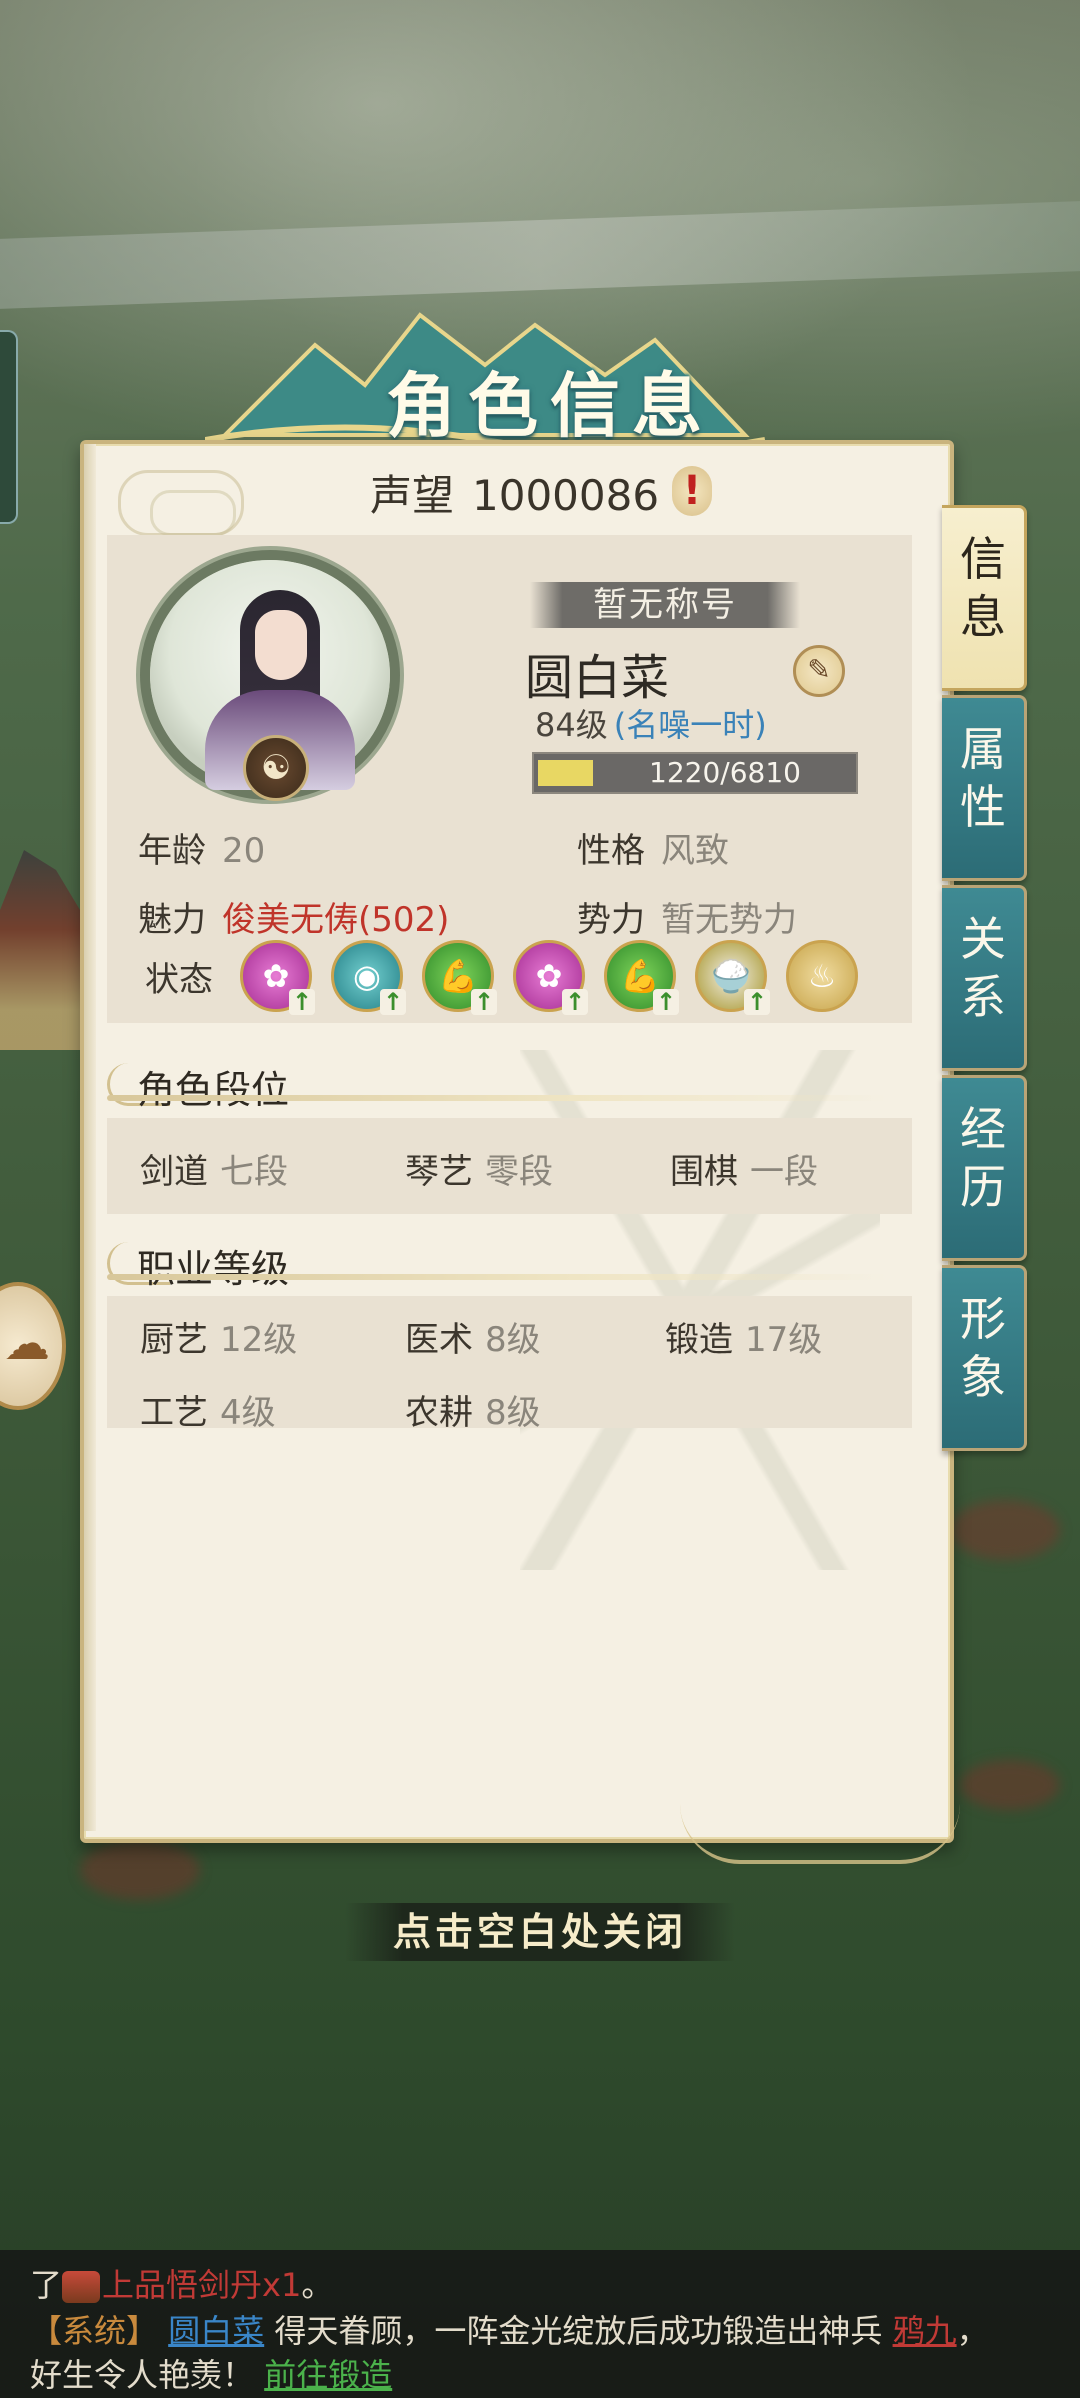 The image size is (1080, 2398). I want to click on strength-buff-icon-2: 💪 ↑, so click(641, 977).